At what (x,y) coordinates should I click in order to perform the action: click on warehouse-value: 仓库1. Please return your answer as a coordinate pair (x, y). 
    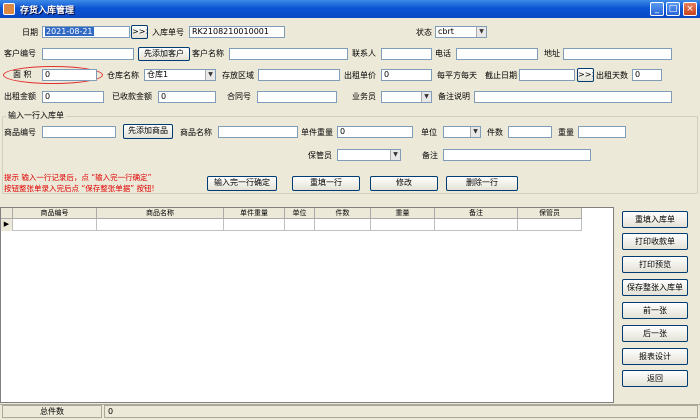
    Looking at the image, I should click on (158, 74).